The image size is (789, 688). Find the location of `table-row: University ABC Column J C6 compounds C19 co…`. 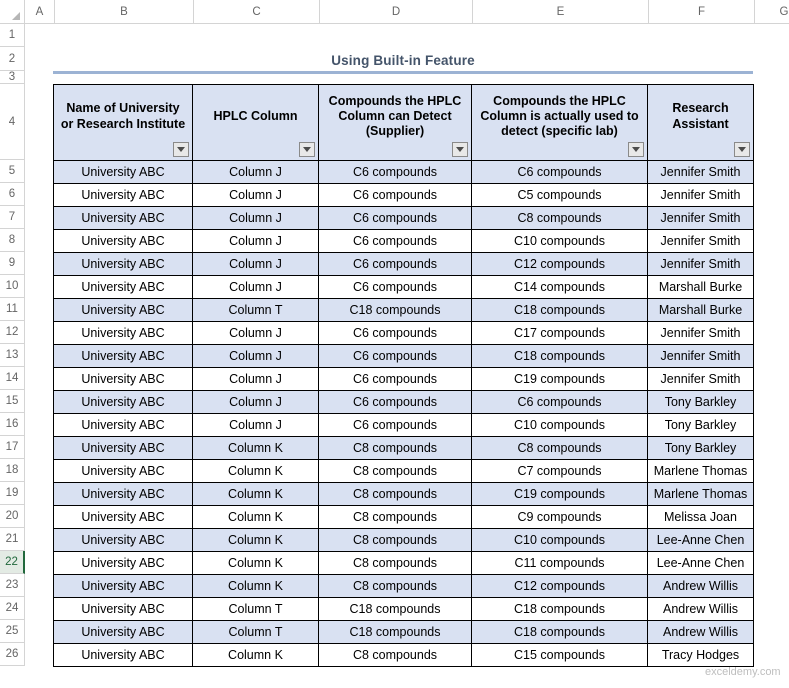

table-row: University ABC Column J C6 compounds C19 co… is located at coordinates (403, 379).